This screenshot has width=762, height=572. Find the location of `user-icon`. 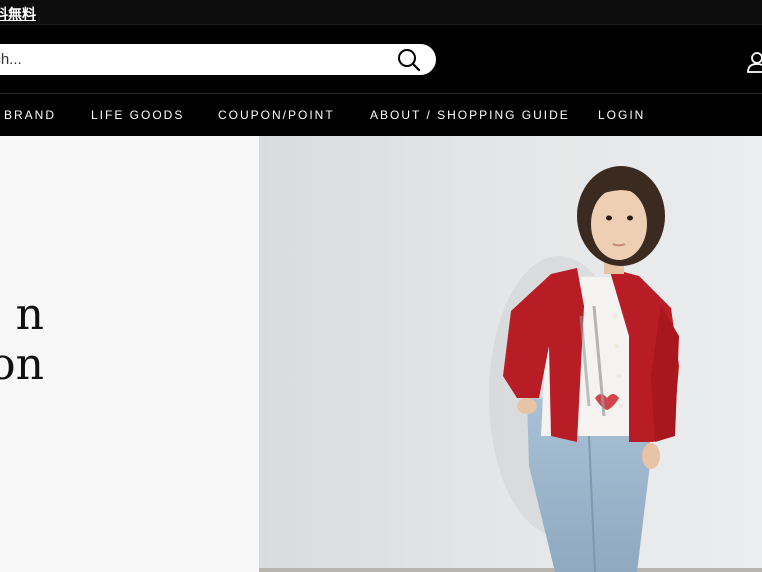

user-icon is located at coordinates (754, 62).